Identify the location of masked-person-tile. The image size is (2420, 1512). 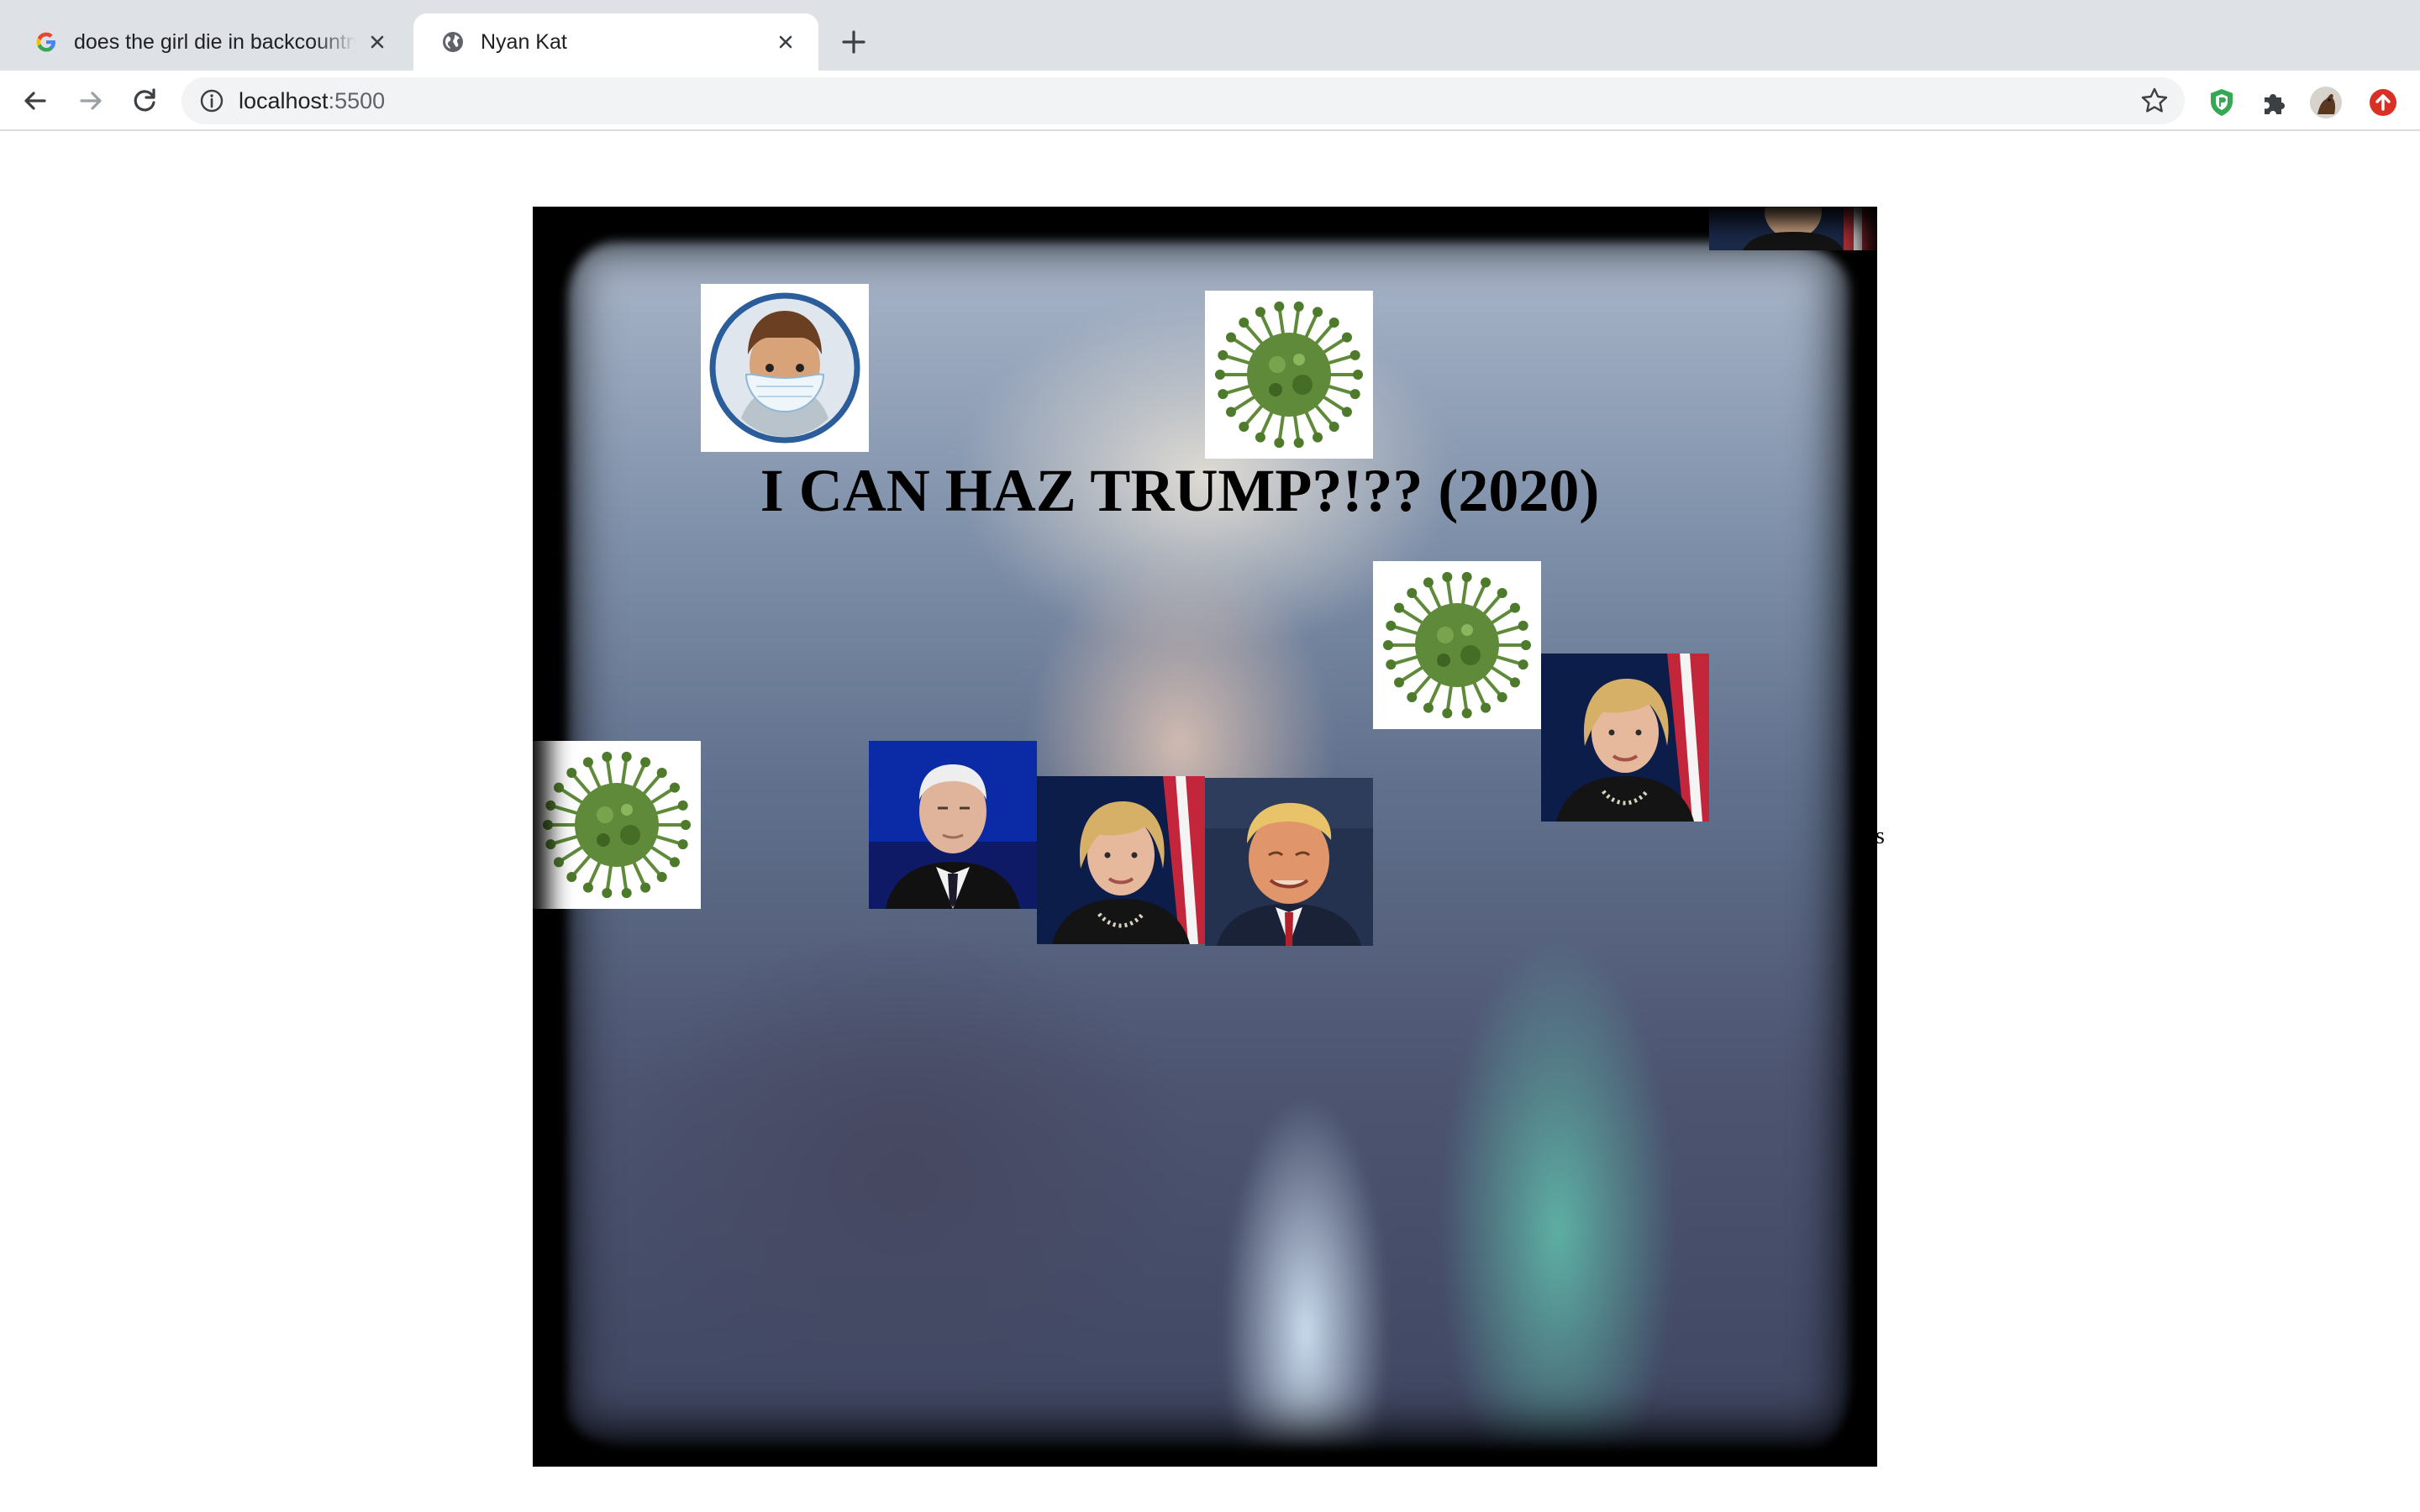
(785, 368).